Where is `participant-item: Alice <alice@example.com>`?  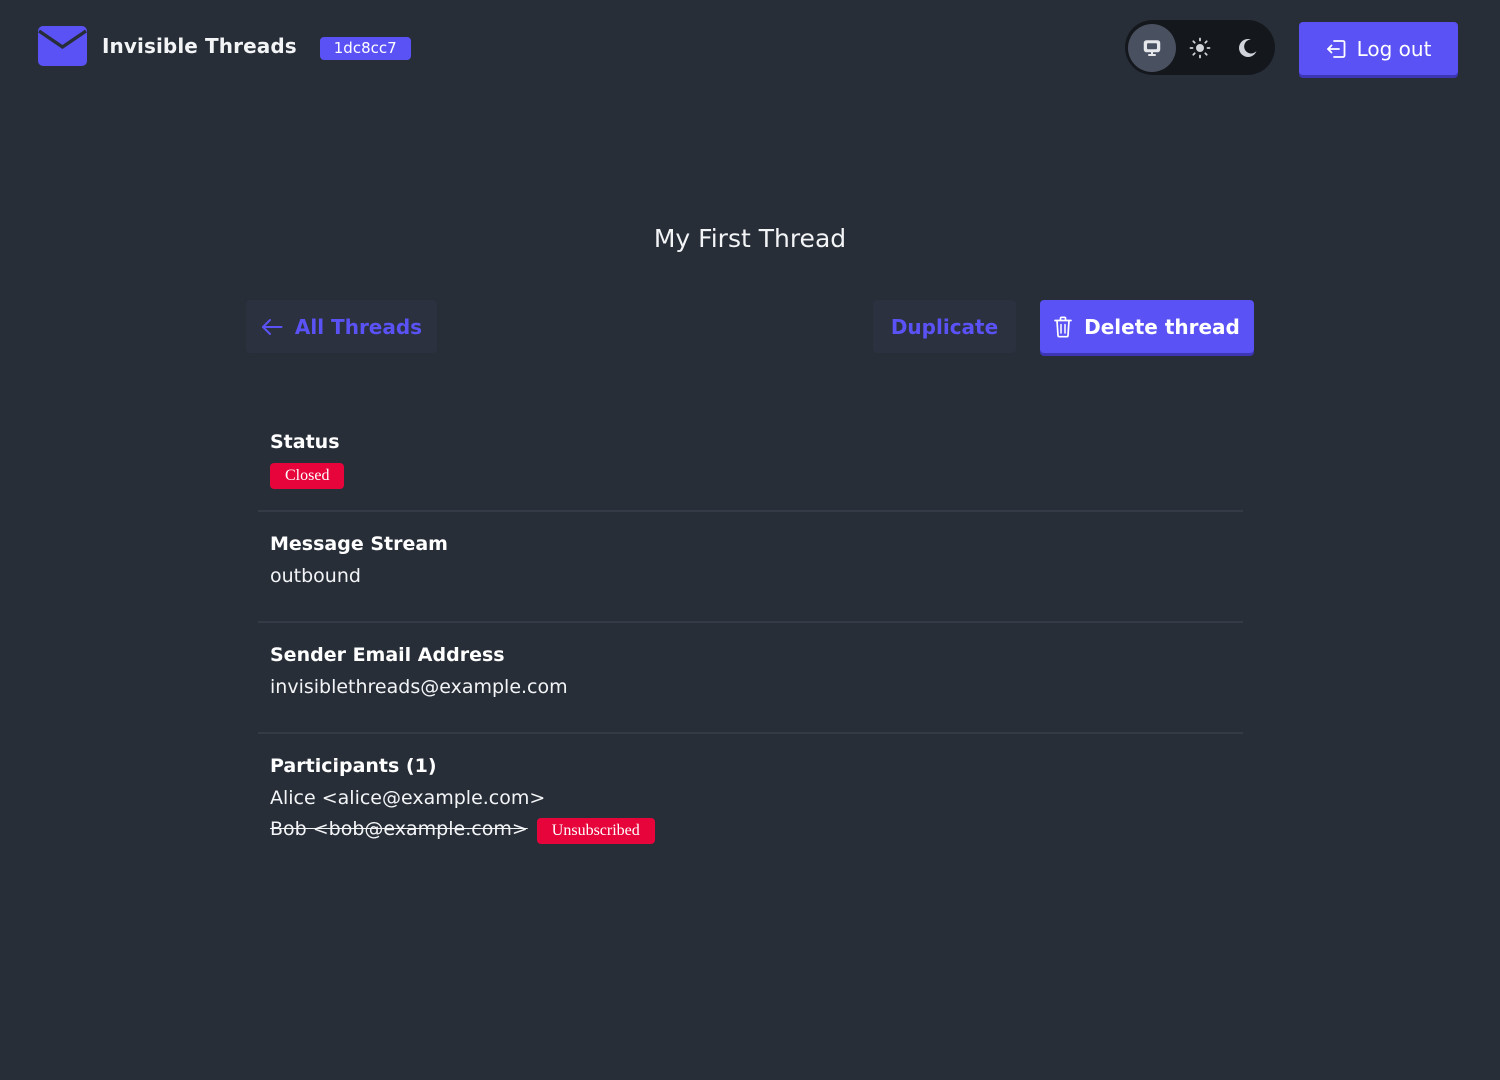
participant-item: Alice <alice@example.com> is located at coordinates (750, 798).